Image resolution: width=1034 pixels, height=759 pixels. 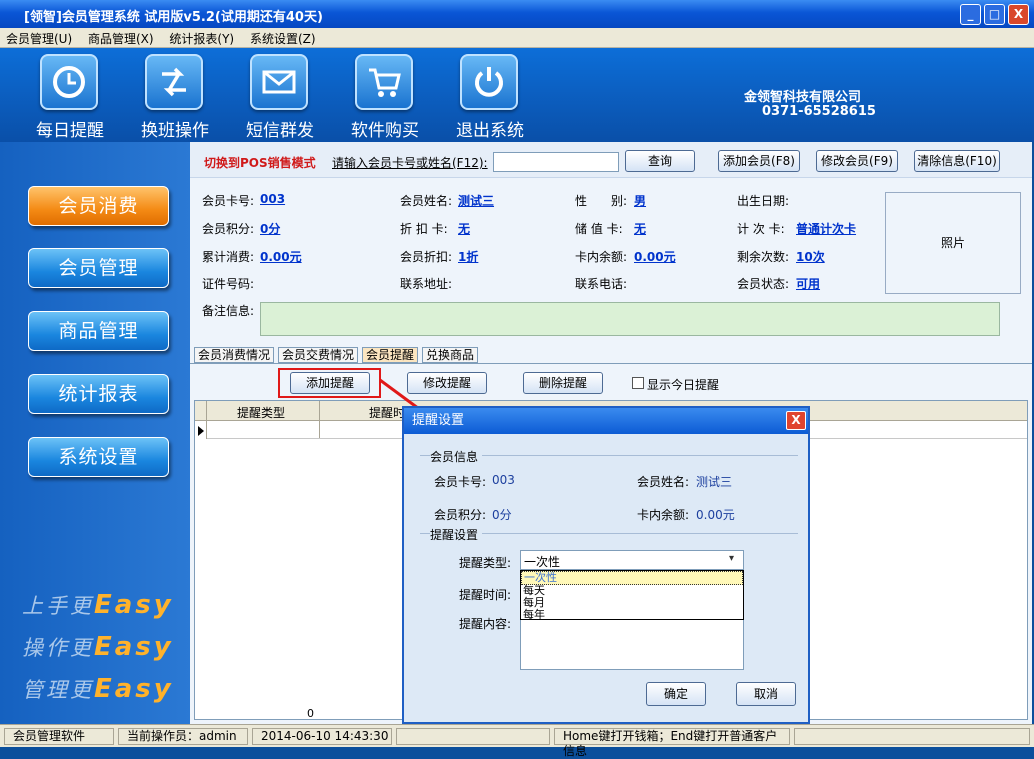 What do you see at coordinates (632, 645) in the screenshot?
I see `content-textarea` at bounding box center [632, 645].